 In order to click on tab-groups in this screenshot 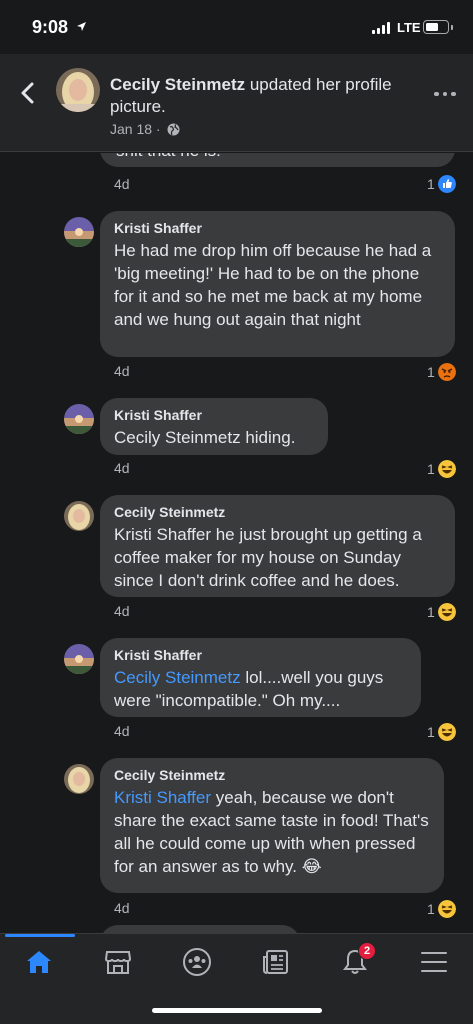, I will do `click(197, 962)`.